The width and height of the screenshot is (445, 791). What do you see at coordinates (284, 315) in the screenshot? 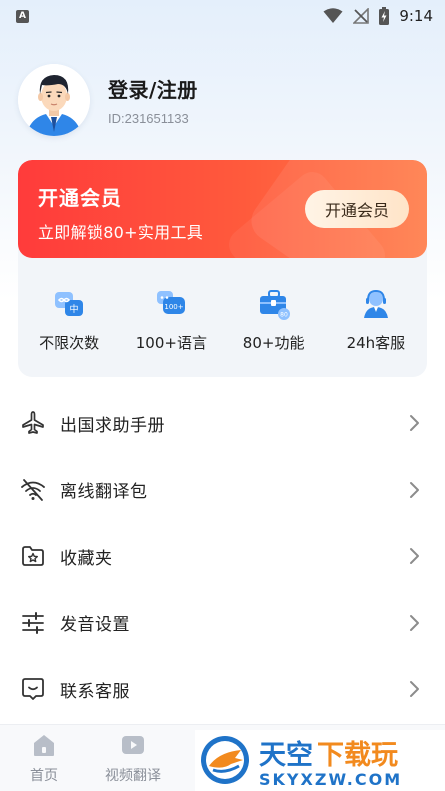
I see `svg-text: 80` at bounding box center [284, 315].